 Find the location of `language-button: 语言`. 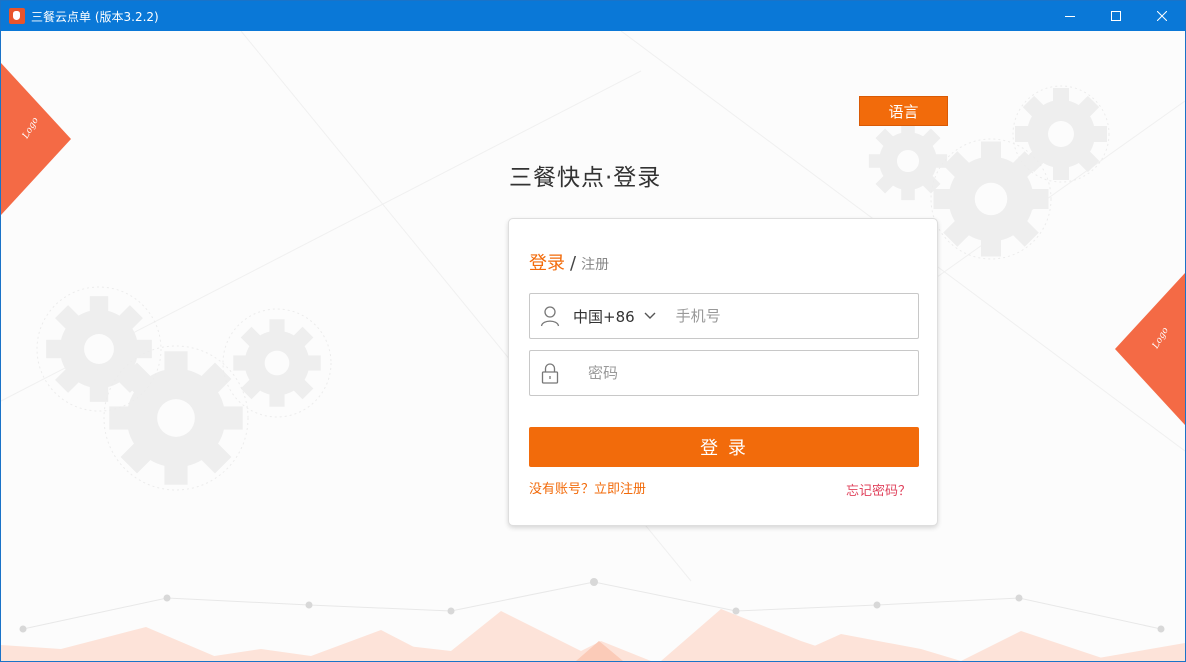

language-button: 语言 is located at coordinates (903, 111).